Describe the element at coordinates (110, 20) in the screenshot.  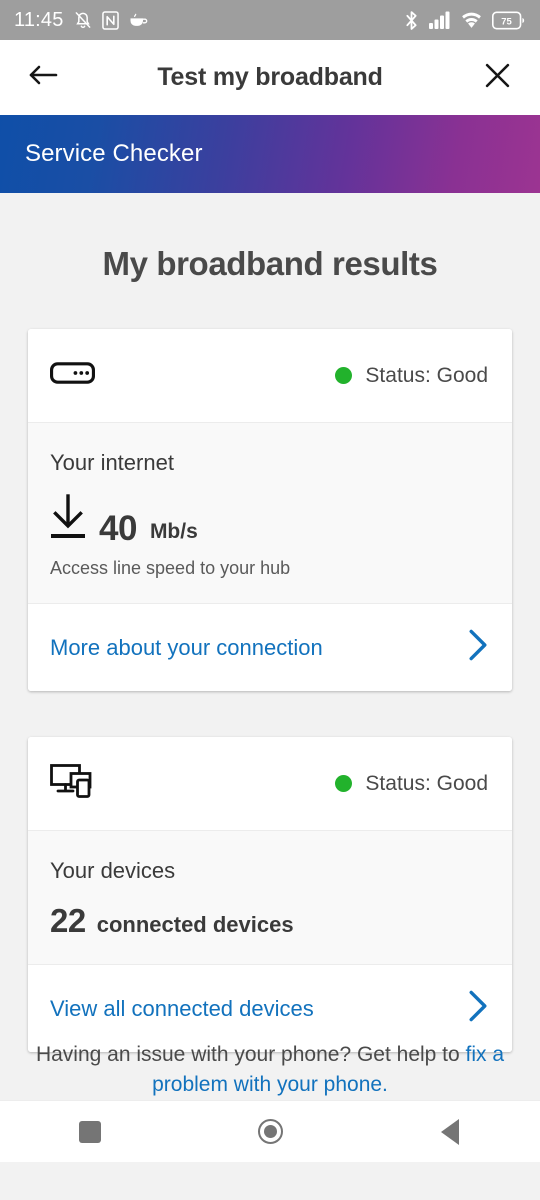
I see `nfc-icon` at that location.